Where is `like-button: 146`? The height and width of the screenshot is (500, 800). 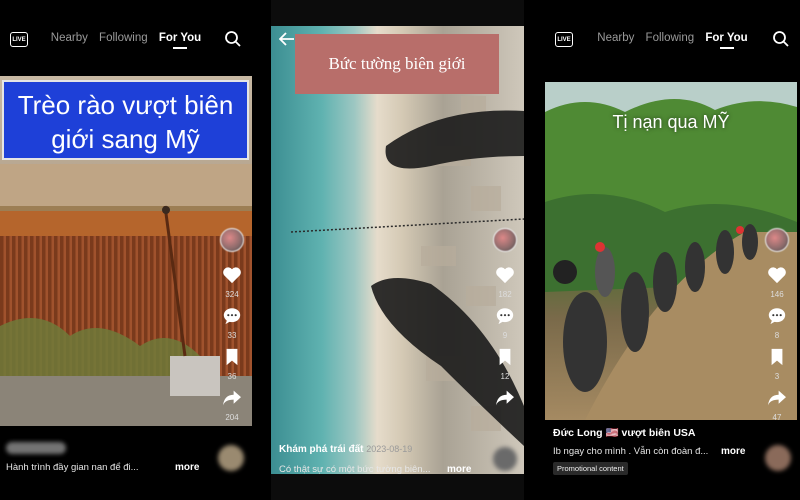
like-button: 146 is located at coordinates (777, 282).